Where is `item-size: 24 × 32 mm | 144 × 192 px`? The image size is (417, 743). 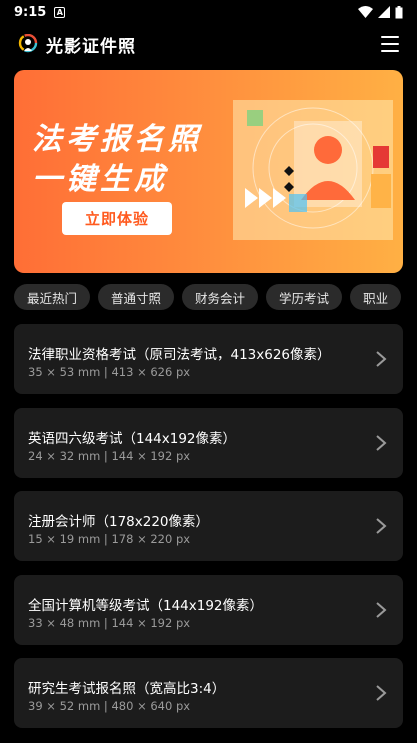 item-size: 24 × 32 mm | 144 × 192 px is located at coordinates (109, 456).